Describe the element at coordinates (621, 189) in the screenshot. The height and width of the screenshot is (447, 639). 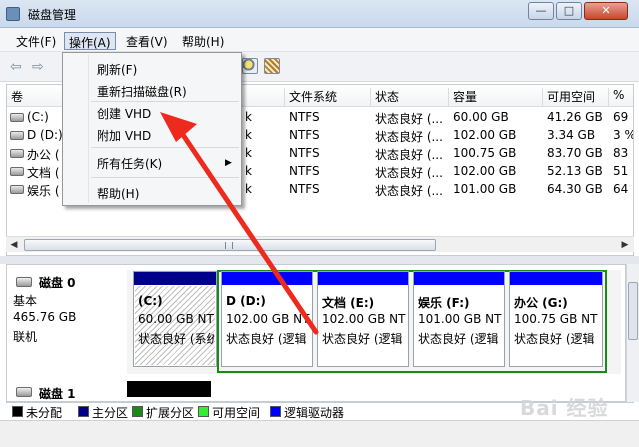
I see `cell-percent: 64` at that location.